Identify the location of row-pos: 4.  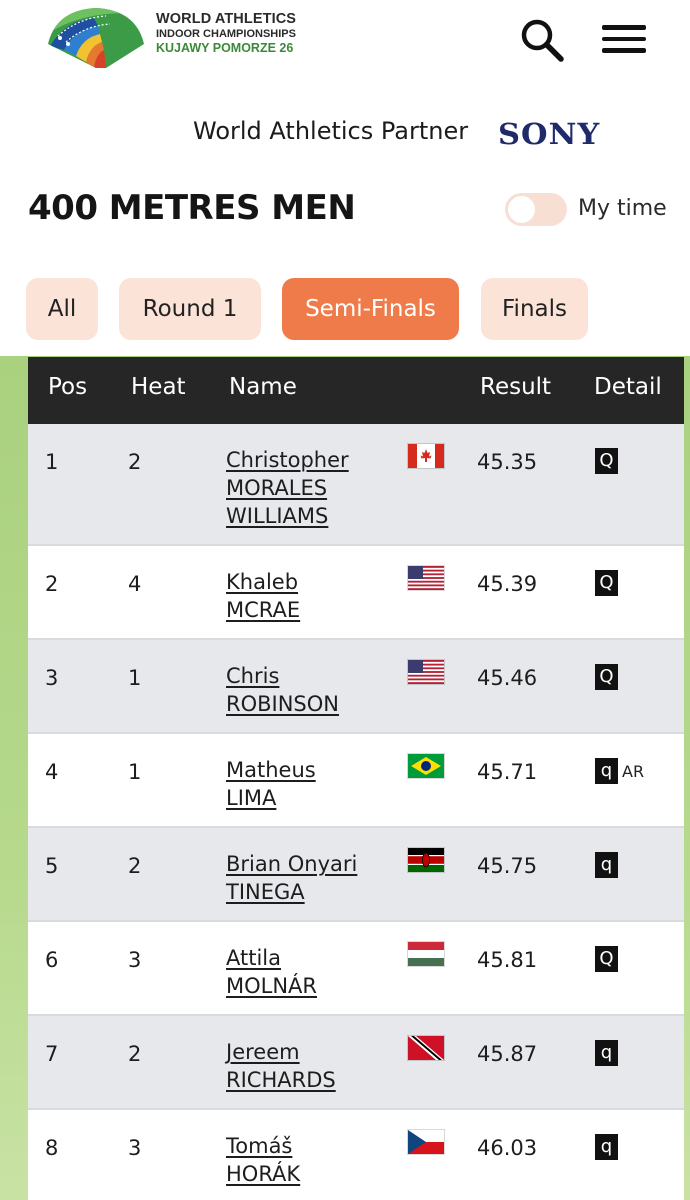
(52, 772).